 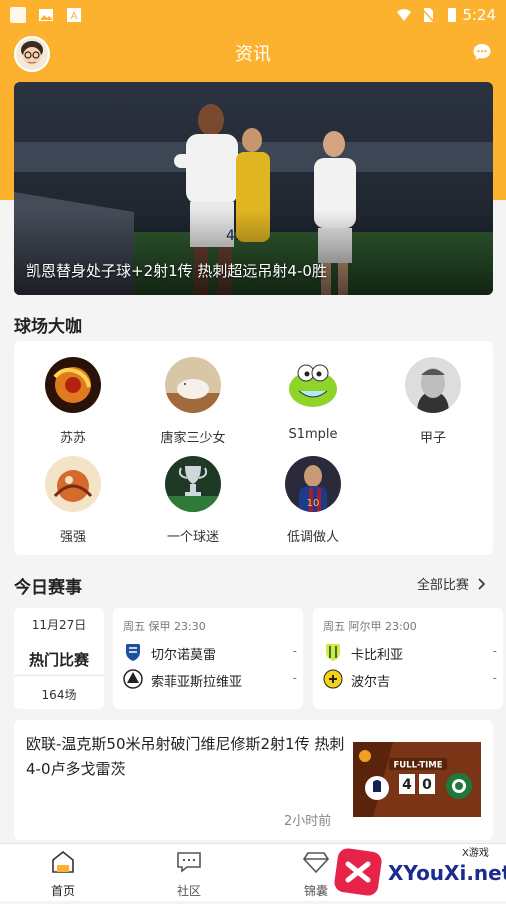 I want to click on celebrity-avatar: 10, so click(x=313, y=484).